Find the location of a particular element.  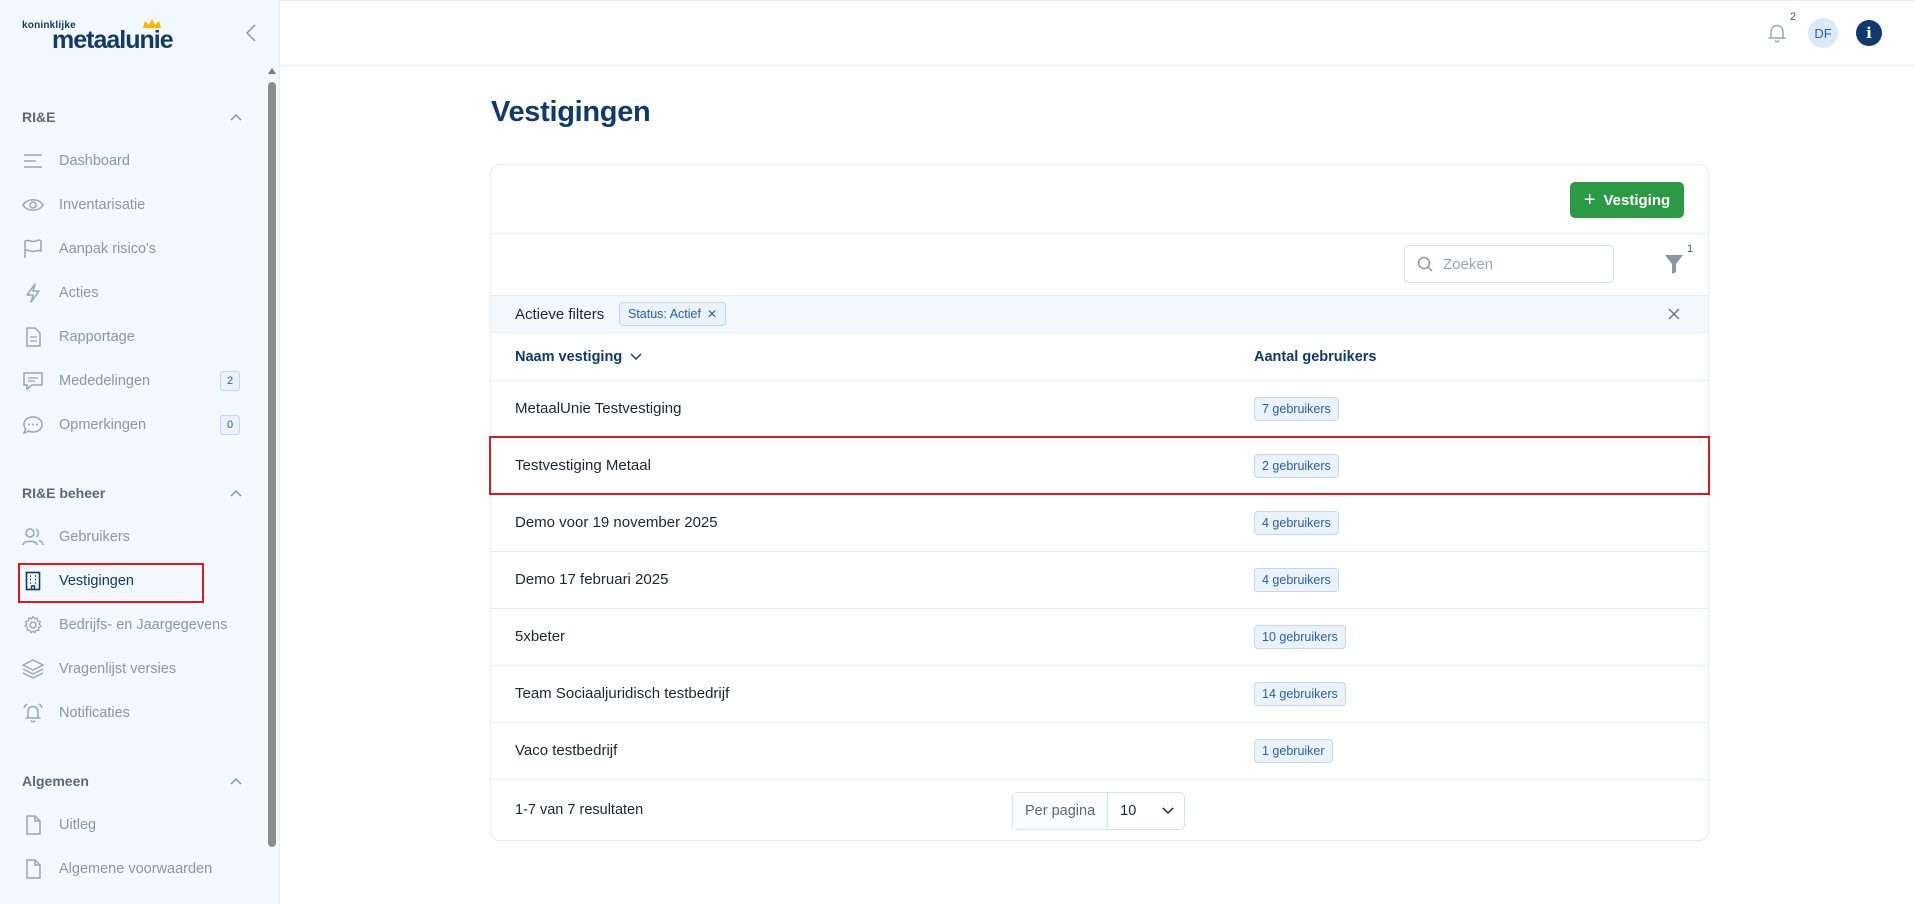

vestiging-name: Demo voor 19 november 2025 is located at coordinates (616, 522).